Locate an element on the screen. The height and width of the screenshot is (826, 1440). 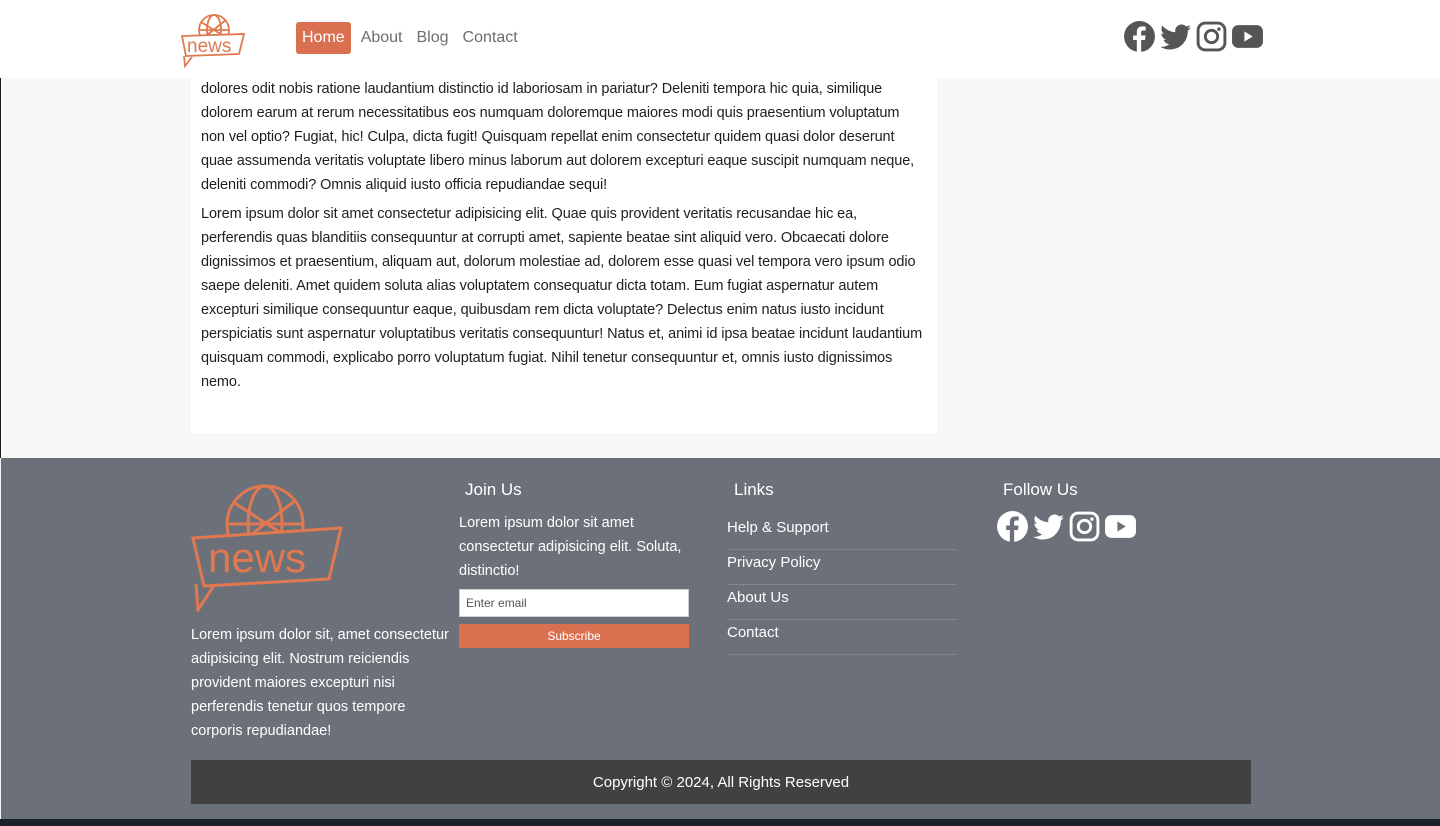
link-contact: Contact is located at coordinates (842, 633).